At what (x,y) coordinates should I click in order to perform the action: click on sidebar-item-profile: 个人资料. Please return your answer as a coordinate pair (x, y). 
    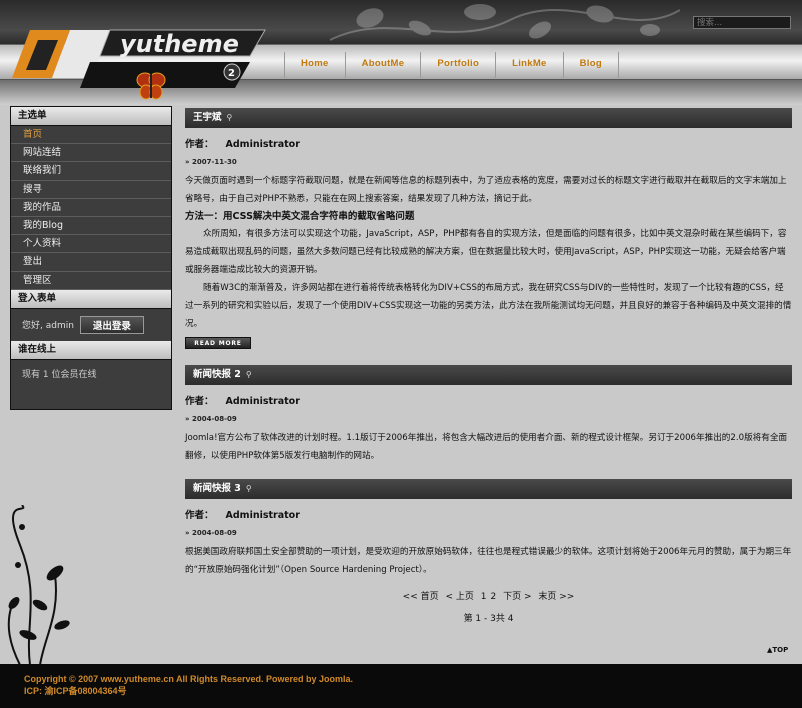
    Looking at the image, I should click on (91, 244).